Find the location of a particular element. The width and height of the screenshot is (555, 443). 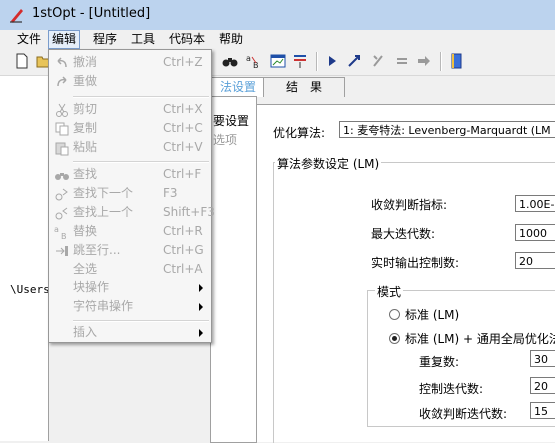

editor-pane is located at coordinates (24, 258).